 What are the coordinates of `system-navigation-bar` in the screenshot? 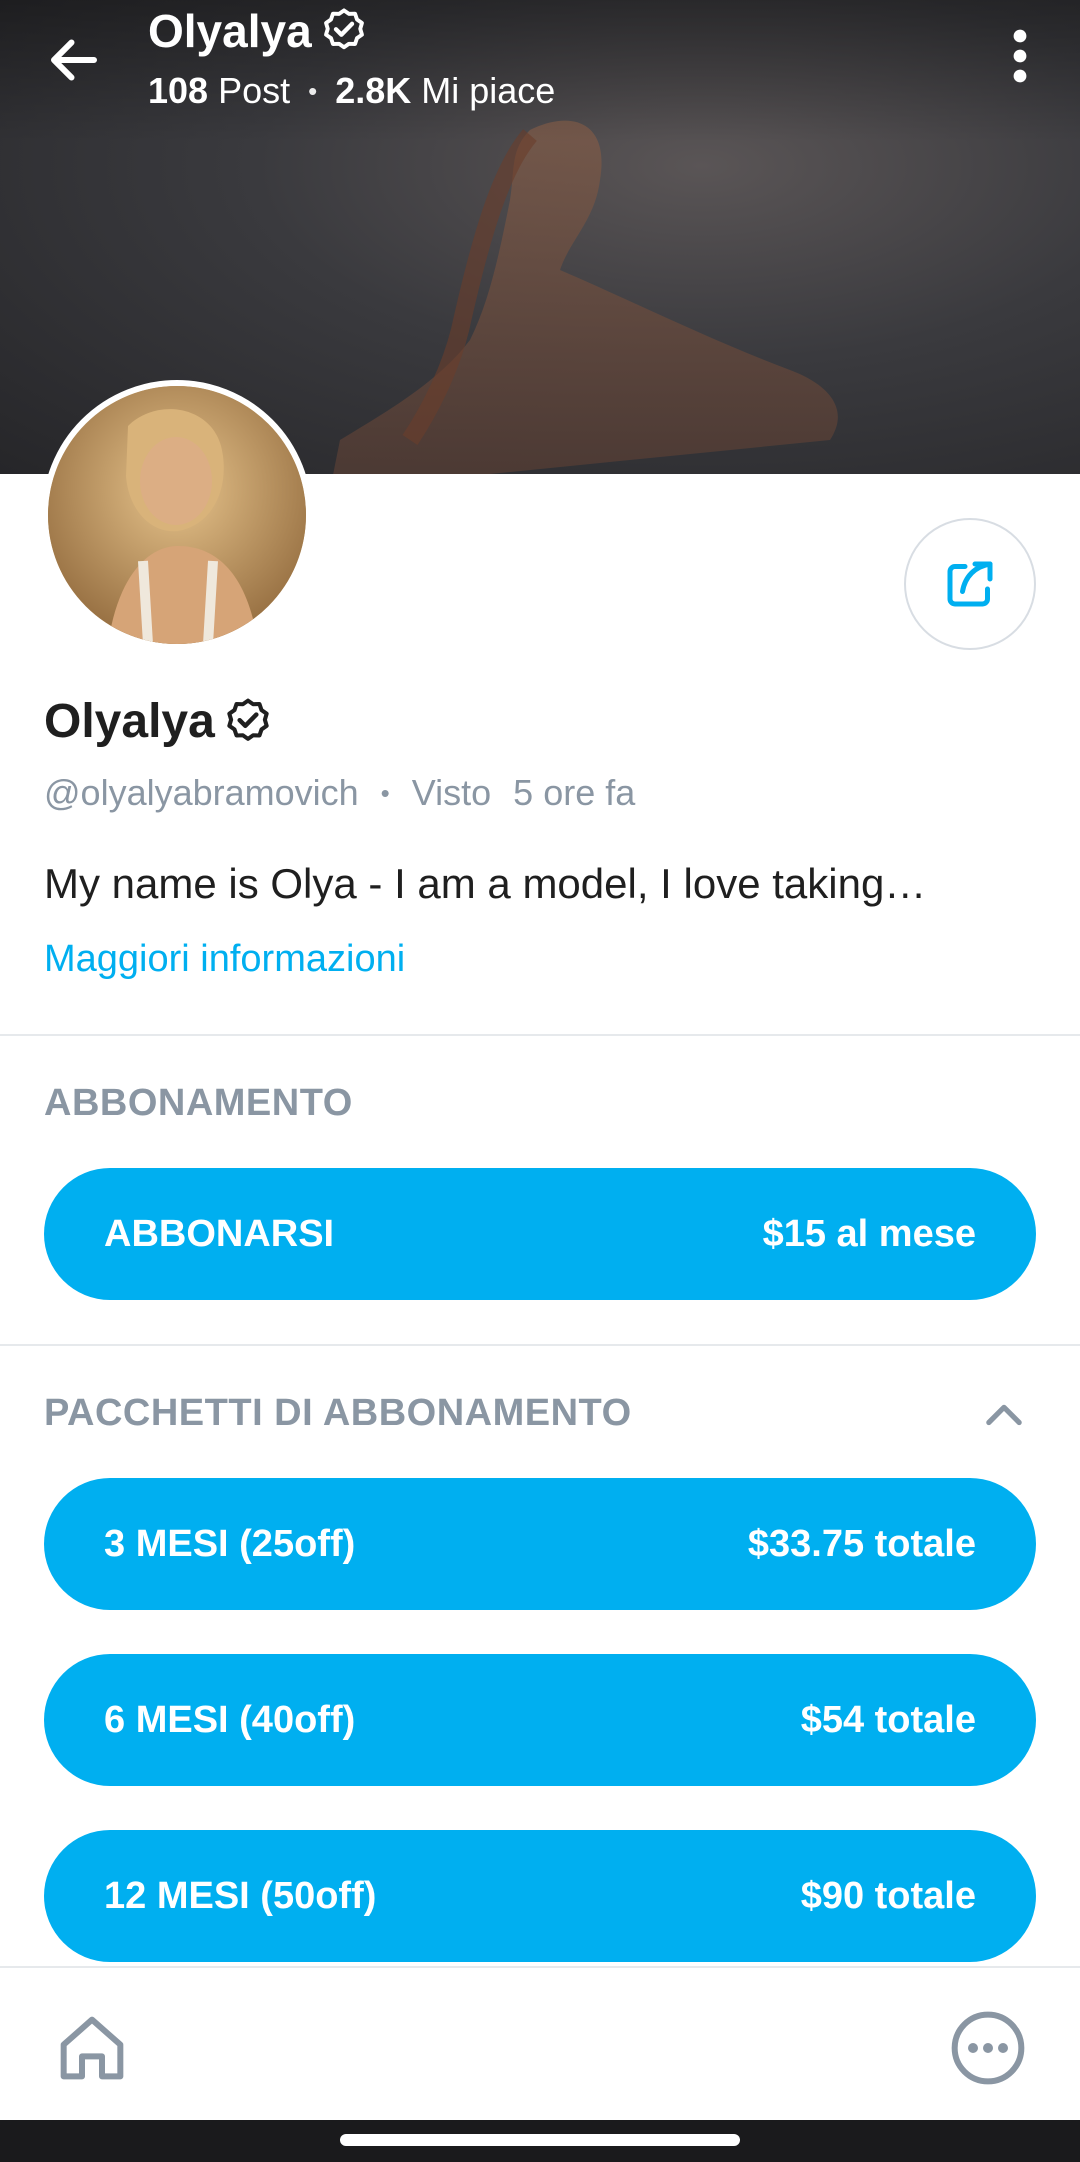 It's located at (540, 2141).